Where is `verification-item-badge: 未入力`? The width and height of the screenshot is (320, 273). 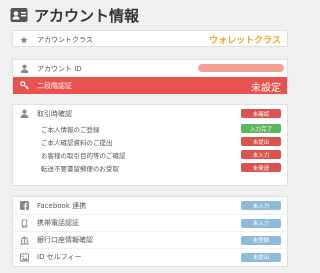 verification-item-badge: 未入力 is located at coordinates (261, 154).